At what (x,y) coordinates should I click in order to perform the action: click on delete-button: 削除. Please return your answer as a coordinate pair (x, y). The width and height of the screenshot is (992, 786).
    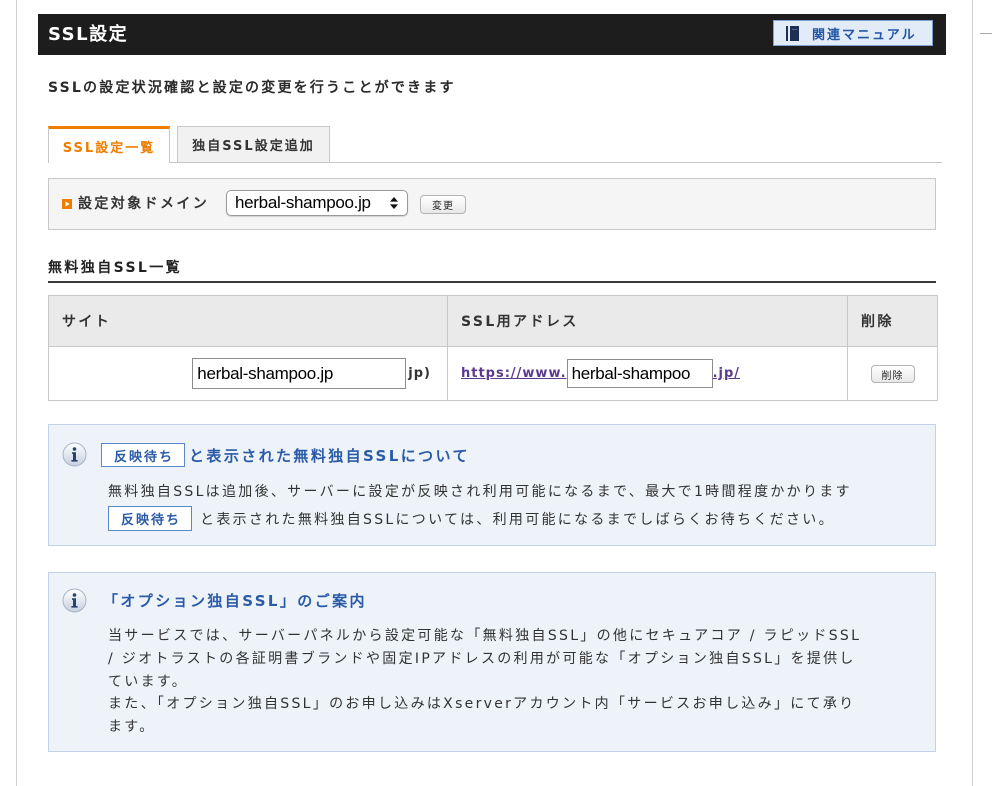
    Looking at the image, I should click on (892, 374).